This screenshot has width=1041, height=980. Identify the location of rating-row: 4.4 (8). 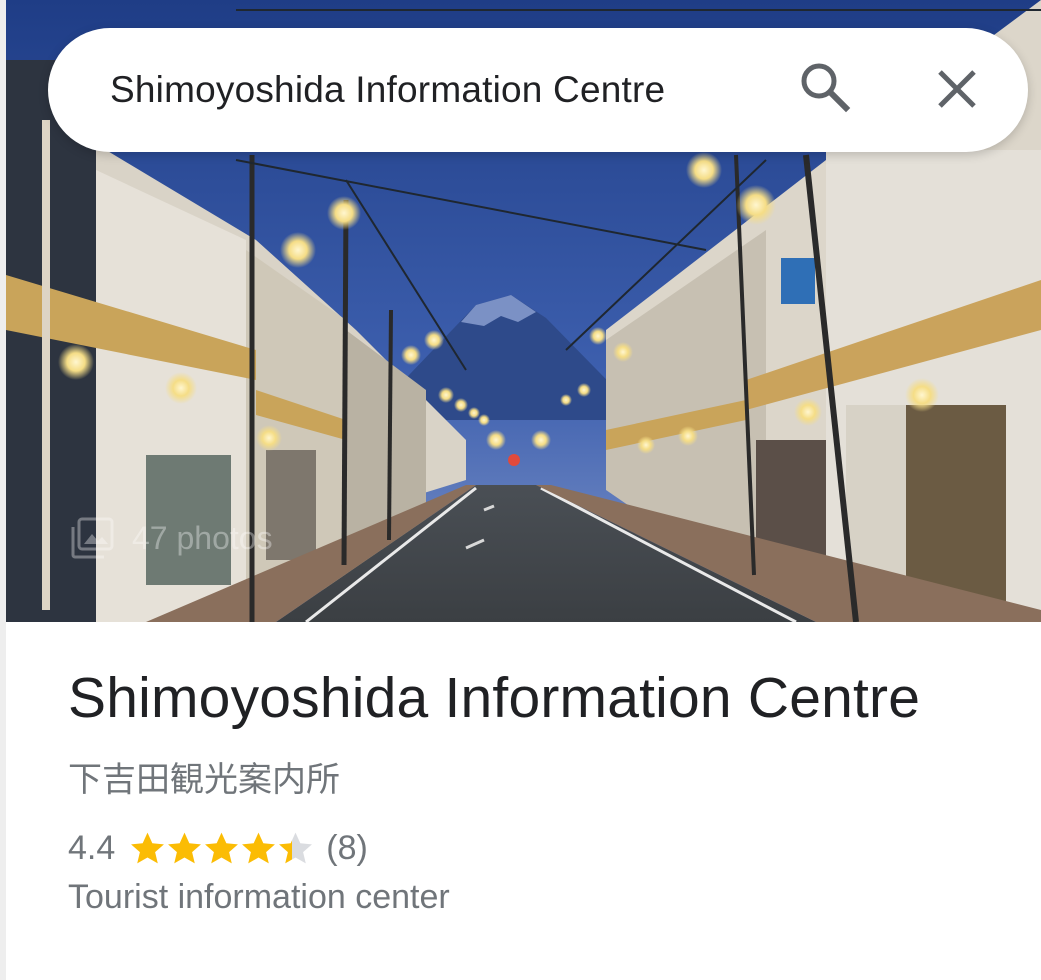
(218, 848).